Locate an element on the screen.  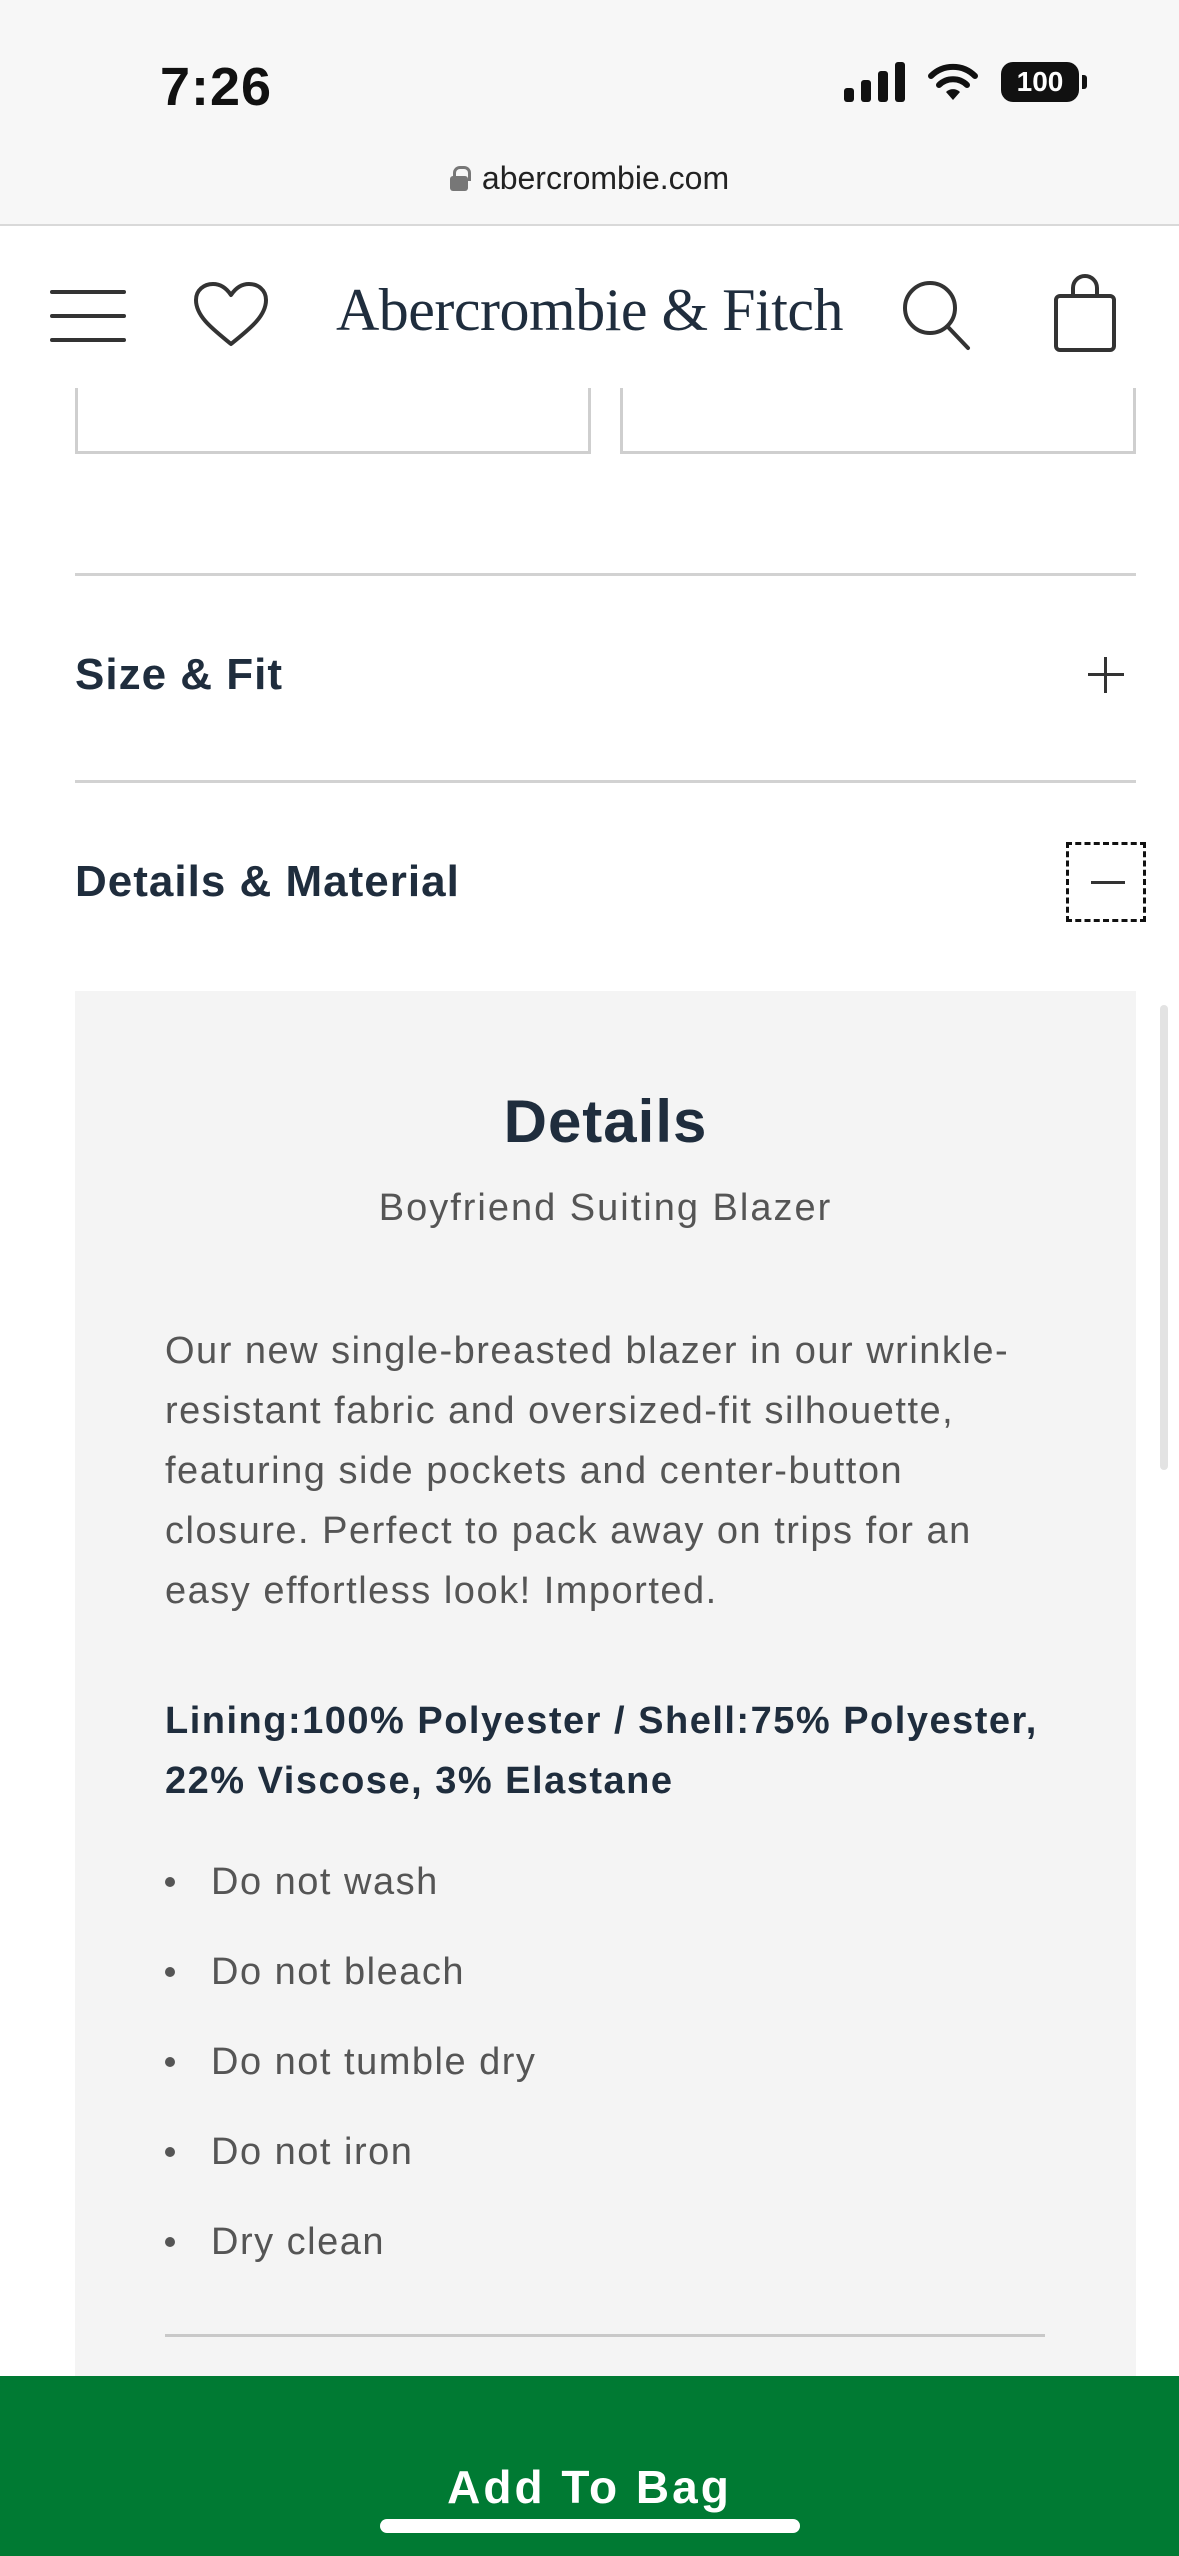
url-text: abercrombie.com is located at coordinates (605, 178).